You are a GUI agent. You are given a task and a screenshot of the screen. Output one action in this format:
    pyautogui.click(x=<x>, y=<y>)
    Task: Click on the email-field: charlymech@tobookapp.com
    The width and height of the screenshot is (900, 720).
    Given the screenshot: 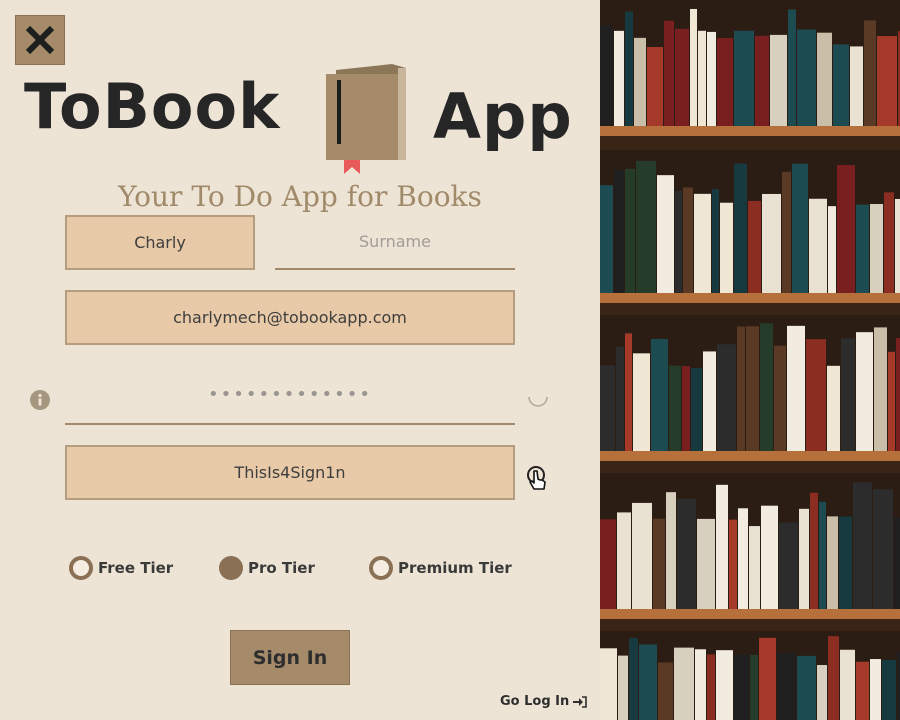 What is the action you would take?
    pyautogui.click(x=290, y=317)
    